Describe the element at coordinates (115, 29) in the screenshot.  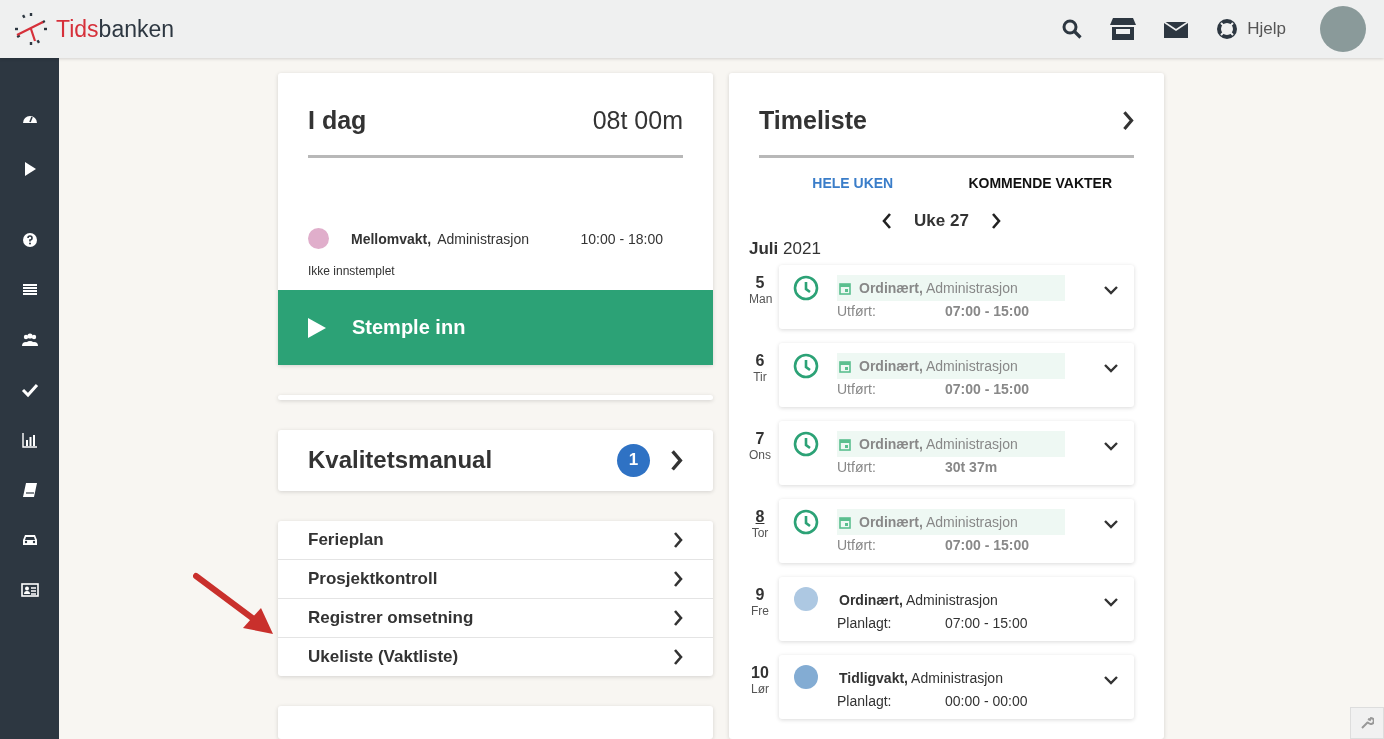
I see `brand-name: Tidsbanken` at that location.